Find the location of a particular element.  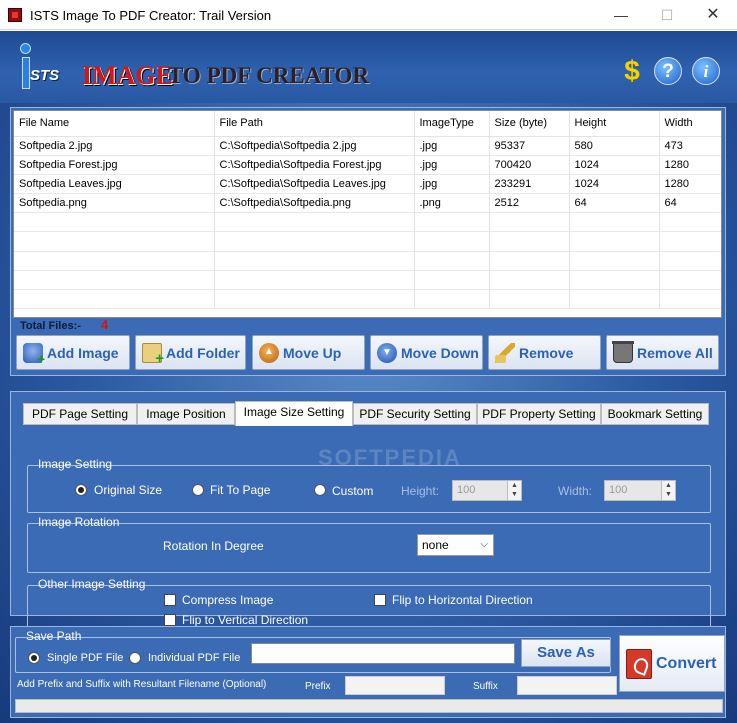

column-header-height: Height is located at coordinates (614, 124).